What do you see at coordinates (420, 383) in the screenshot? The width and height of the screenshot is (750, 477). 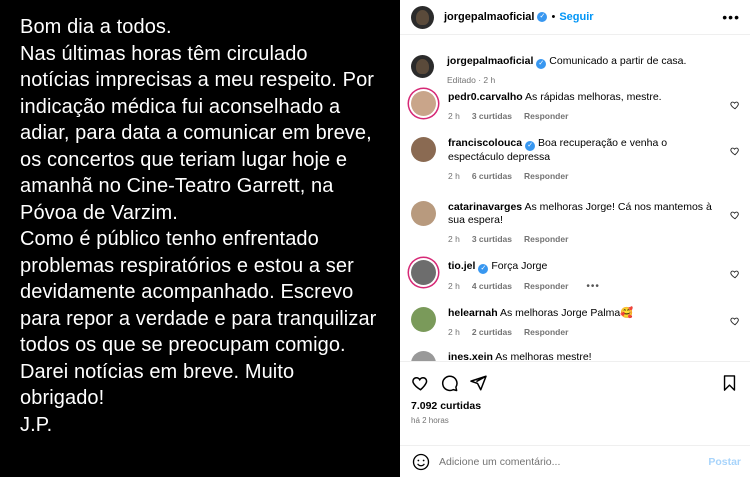 I see `heart-icon` at bounding box center [420, 383].